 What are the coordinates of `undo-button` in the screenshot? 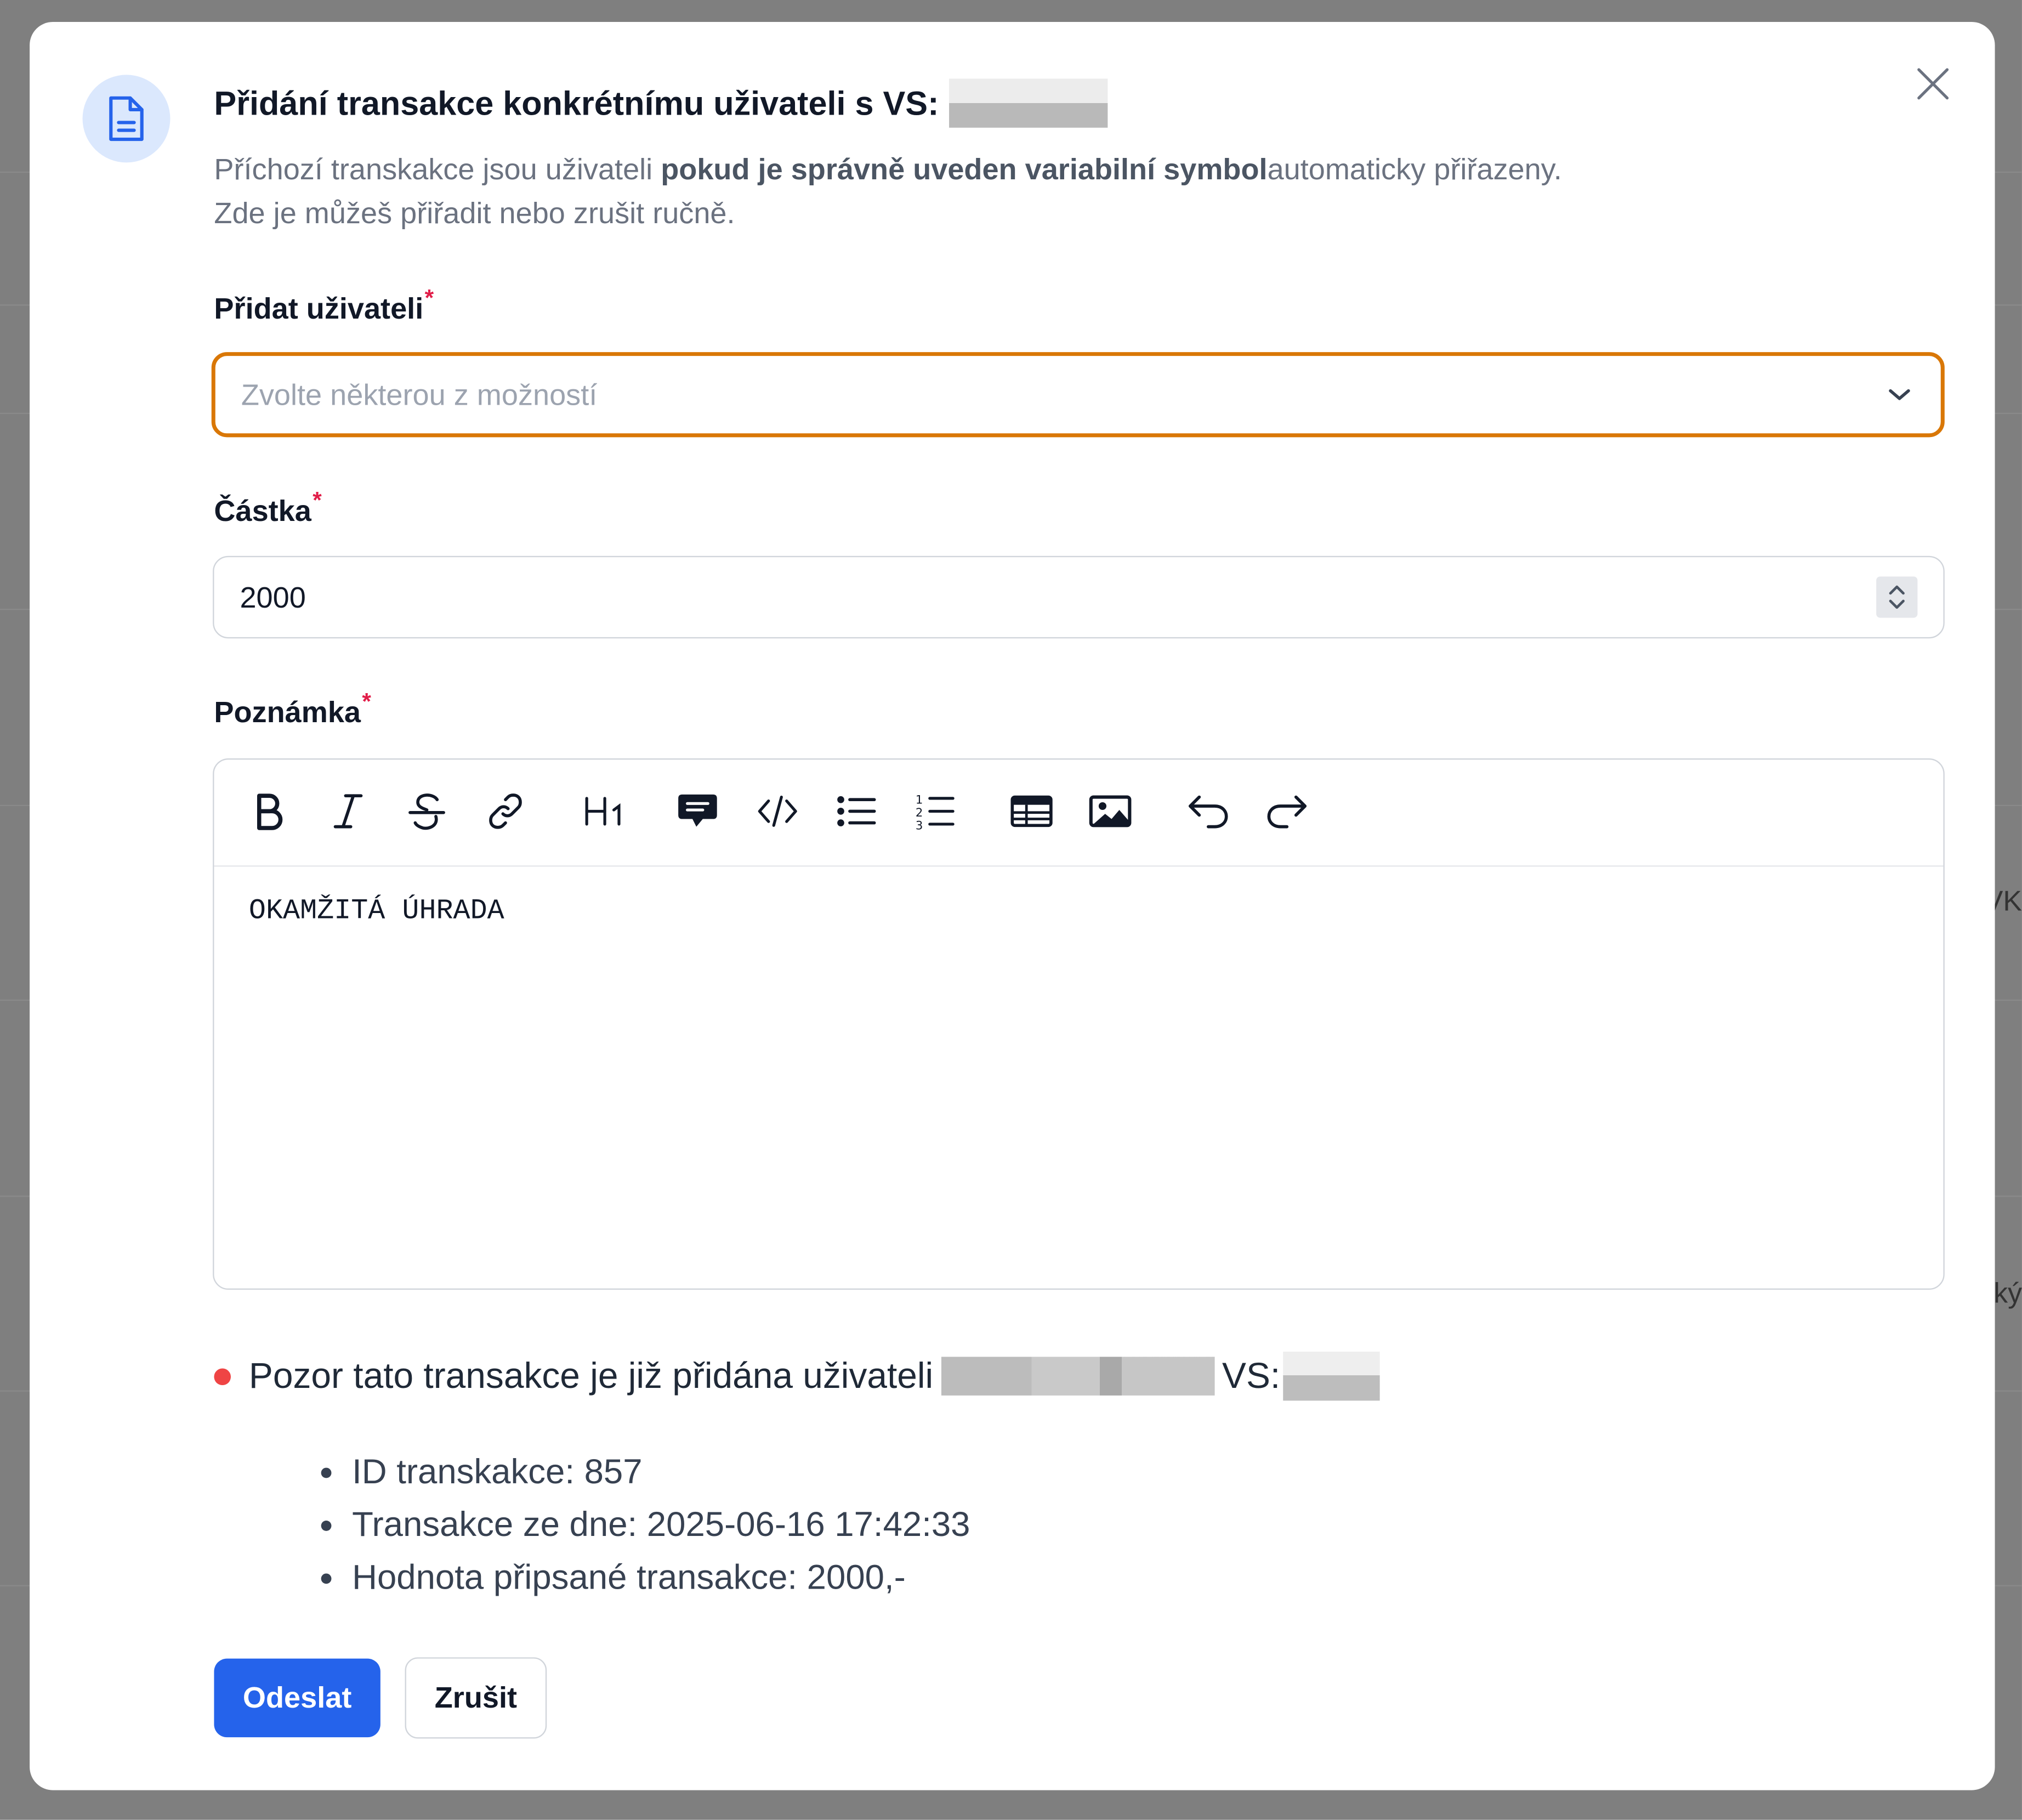 It's located at (1208, 811).